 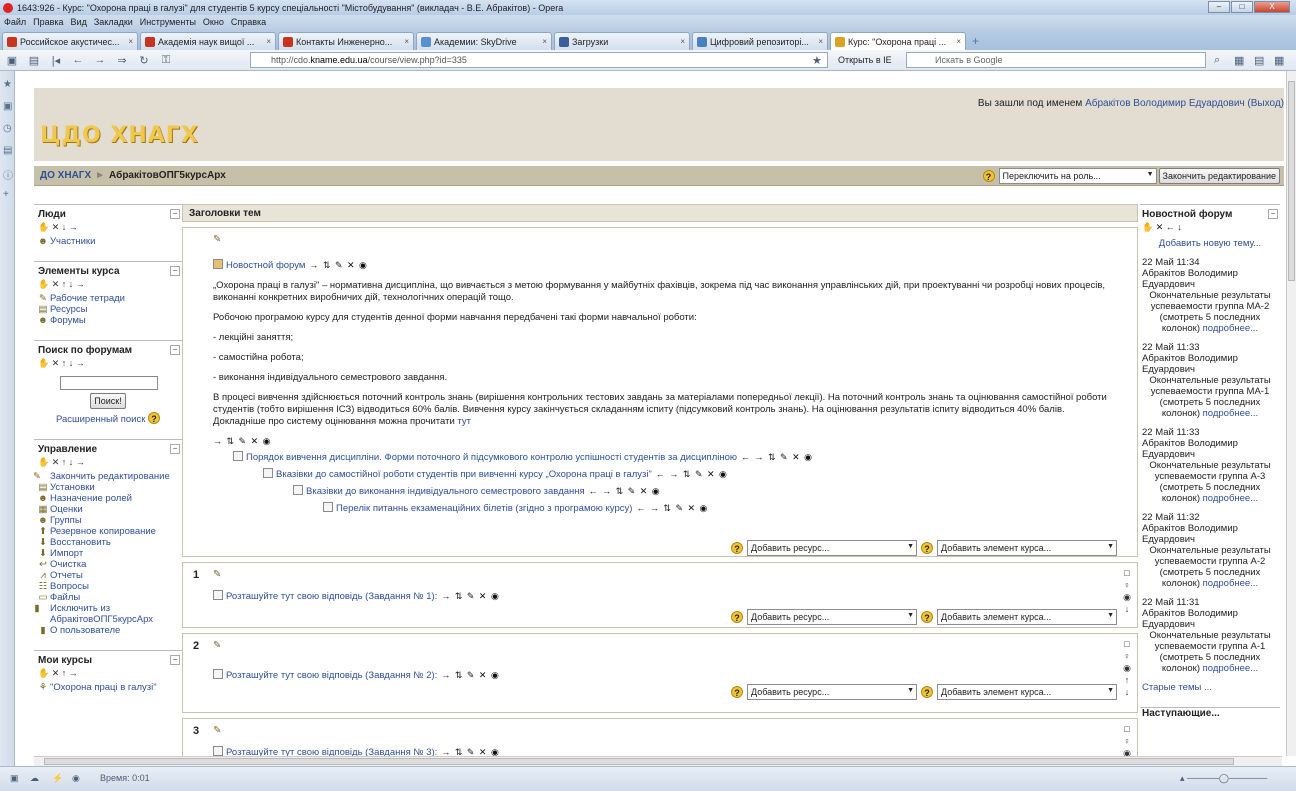 What do you see at coordinates (166, 60) in the screenshot?
I see `key-icon: ⚿` at bounding box center [166, 60].